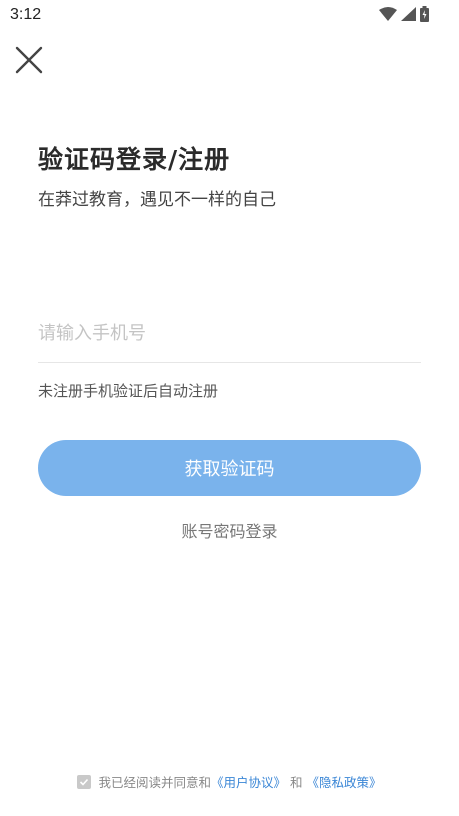  What do you see at coordinates (408, 14) in the screenshot?
I see `signal-icon` at bounding box center [408, 14].